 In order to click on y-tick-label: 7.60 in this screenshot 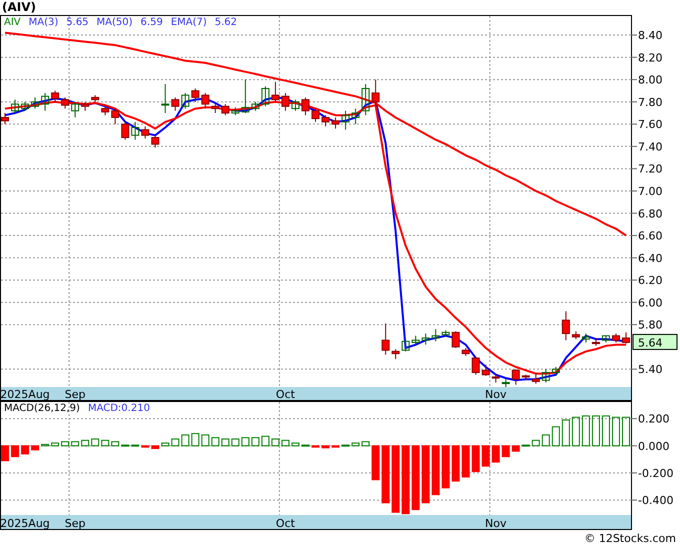, I will do `click(650, 125)`.